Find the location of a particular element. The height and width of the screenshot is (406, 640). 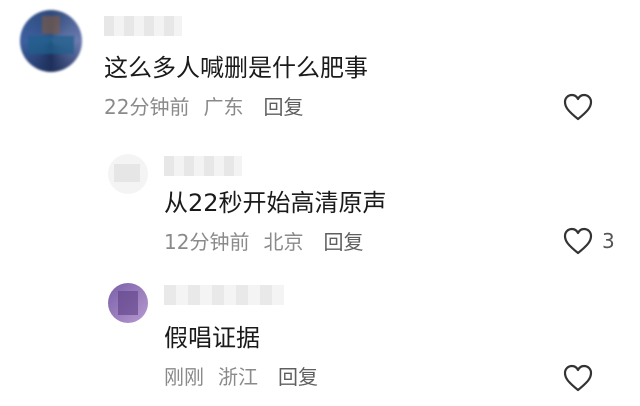

comment-time: 刚刚 is located at coordinates (184, 377).